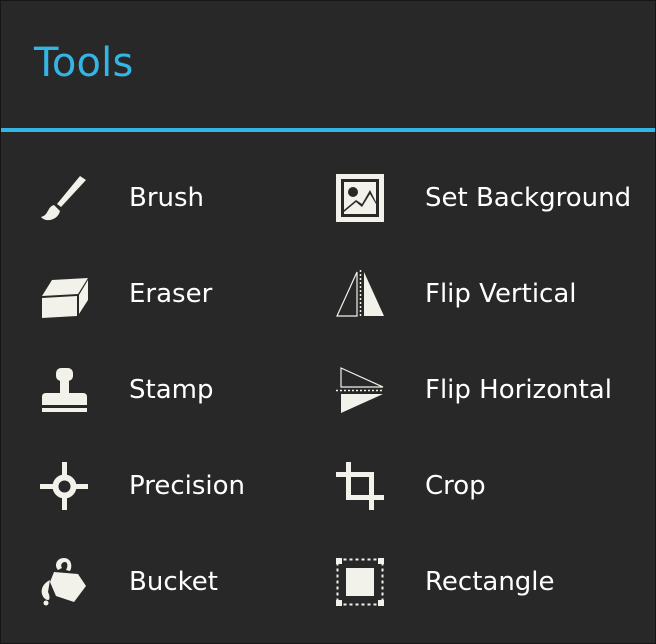  Describe the element at coordinates (64, 486) in the screenshot. I see `crosshair-icon` at that location.